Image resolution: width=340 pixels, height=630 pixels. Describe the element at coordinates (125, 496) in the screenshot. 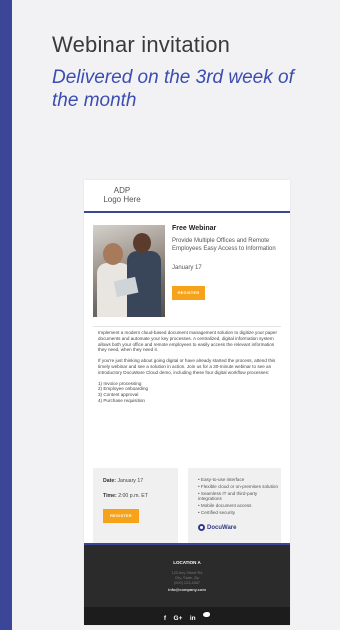

I see `event-time: Time: 2:00 p.m. ET` at that location.